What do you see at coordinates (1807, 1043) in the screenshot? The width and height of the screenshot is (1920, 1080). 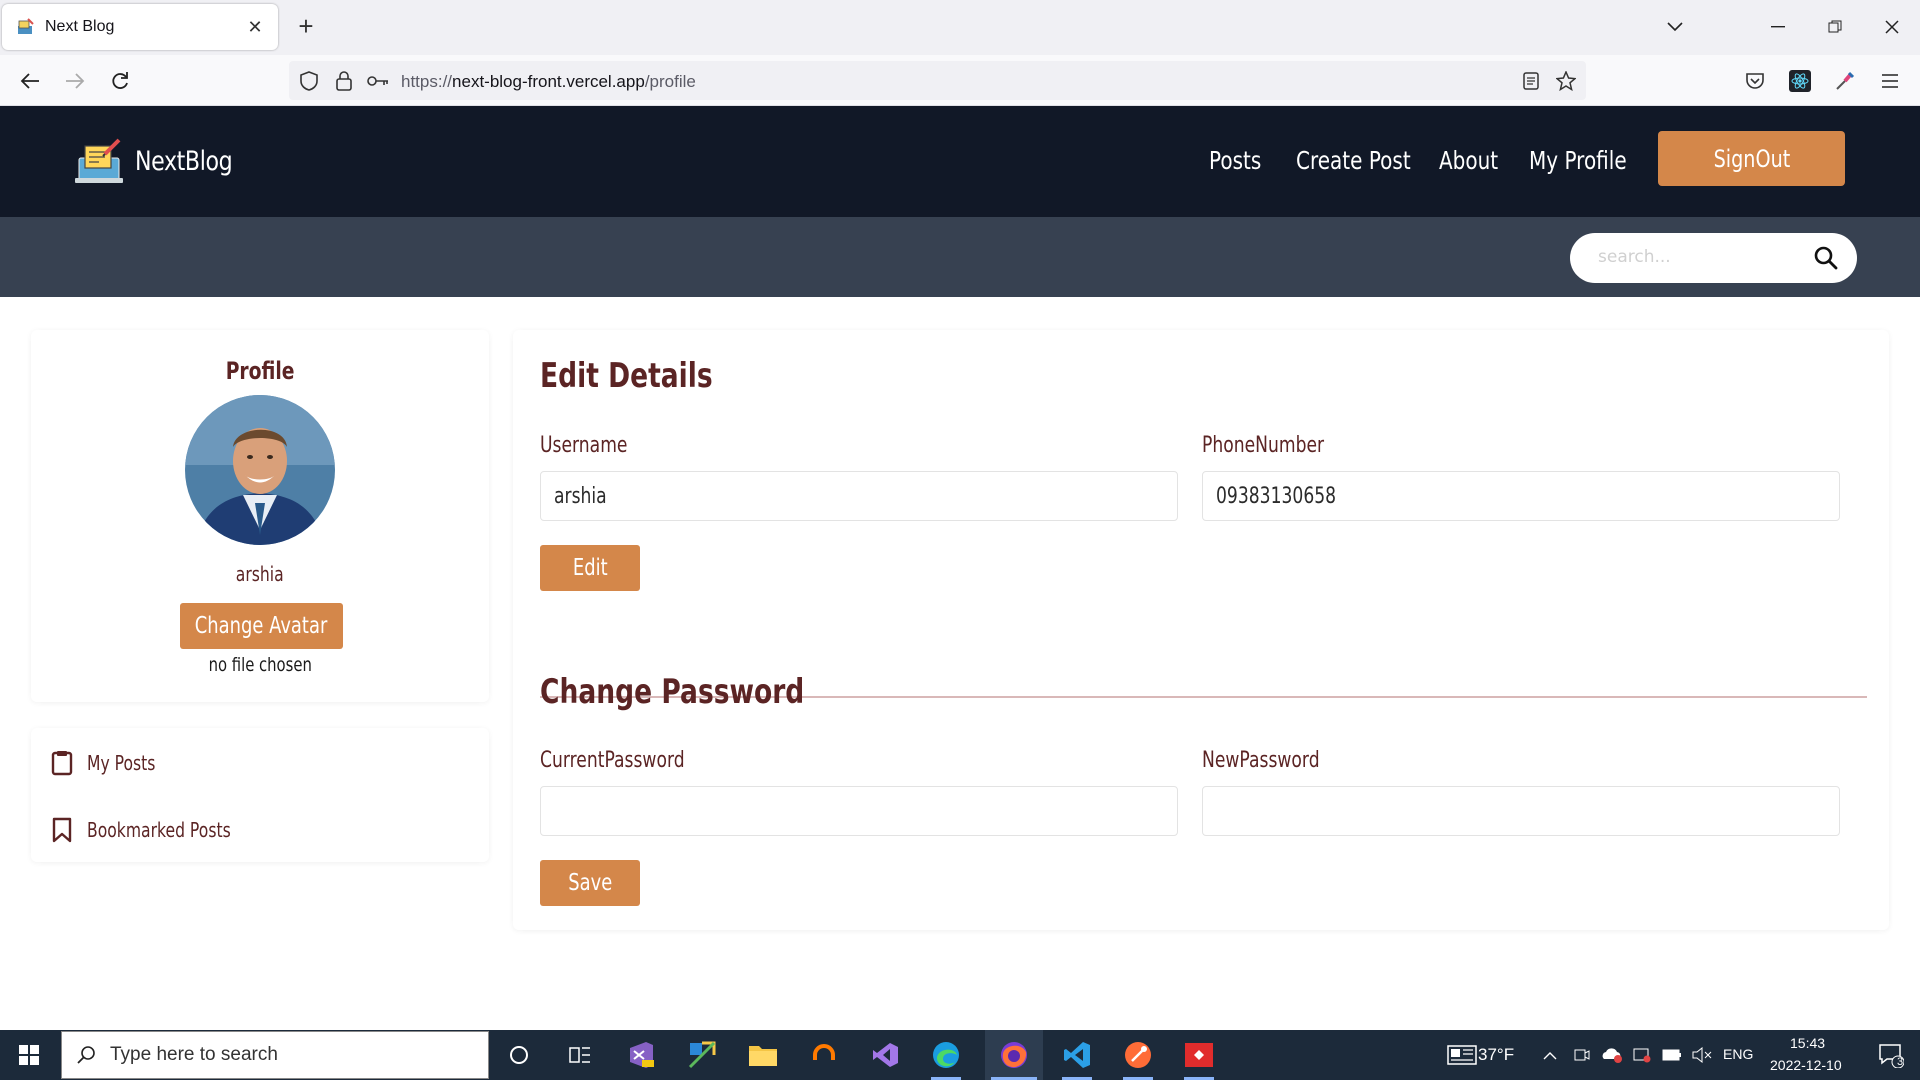 I see `clock-time: 15:43` at bounding box center [1807, 1043].